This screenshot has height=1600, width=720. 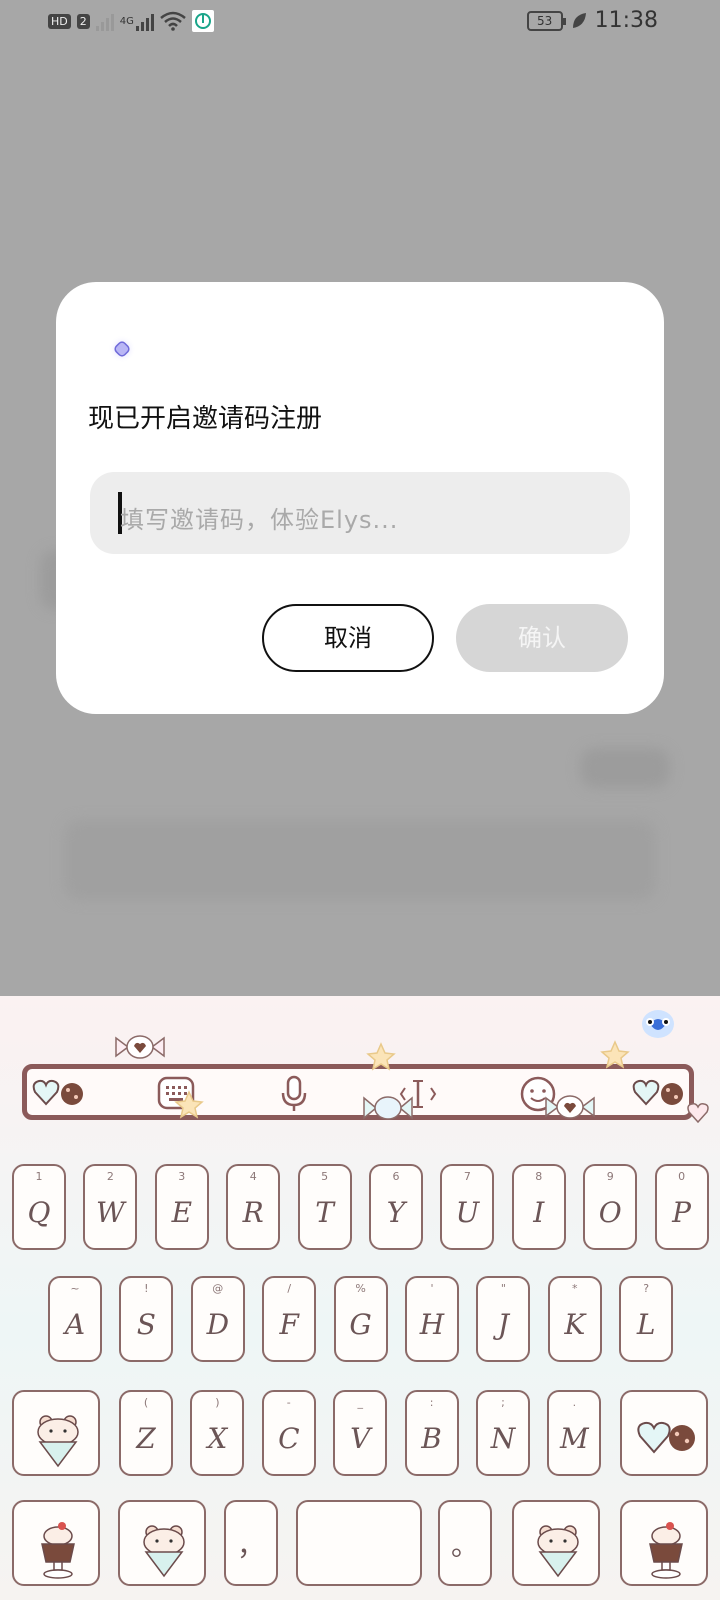 What do you see at coordinates (467, 1212) in the screenshot?
I see `key-label: U` at bounding box center [467, 1212].